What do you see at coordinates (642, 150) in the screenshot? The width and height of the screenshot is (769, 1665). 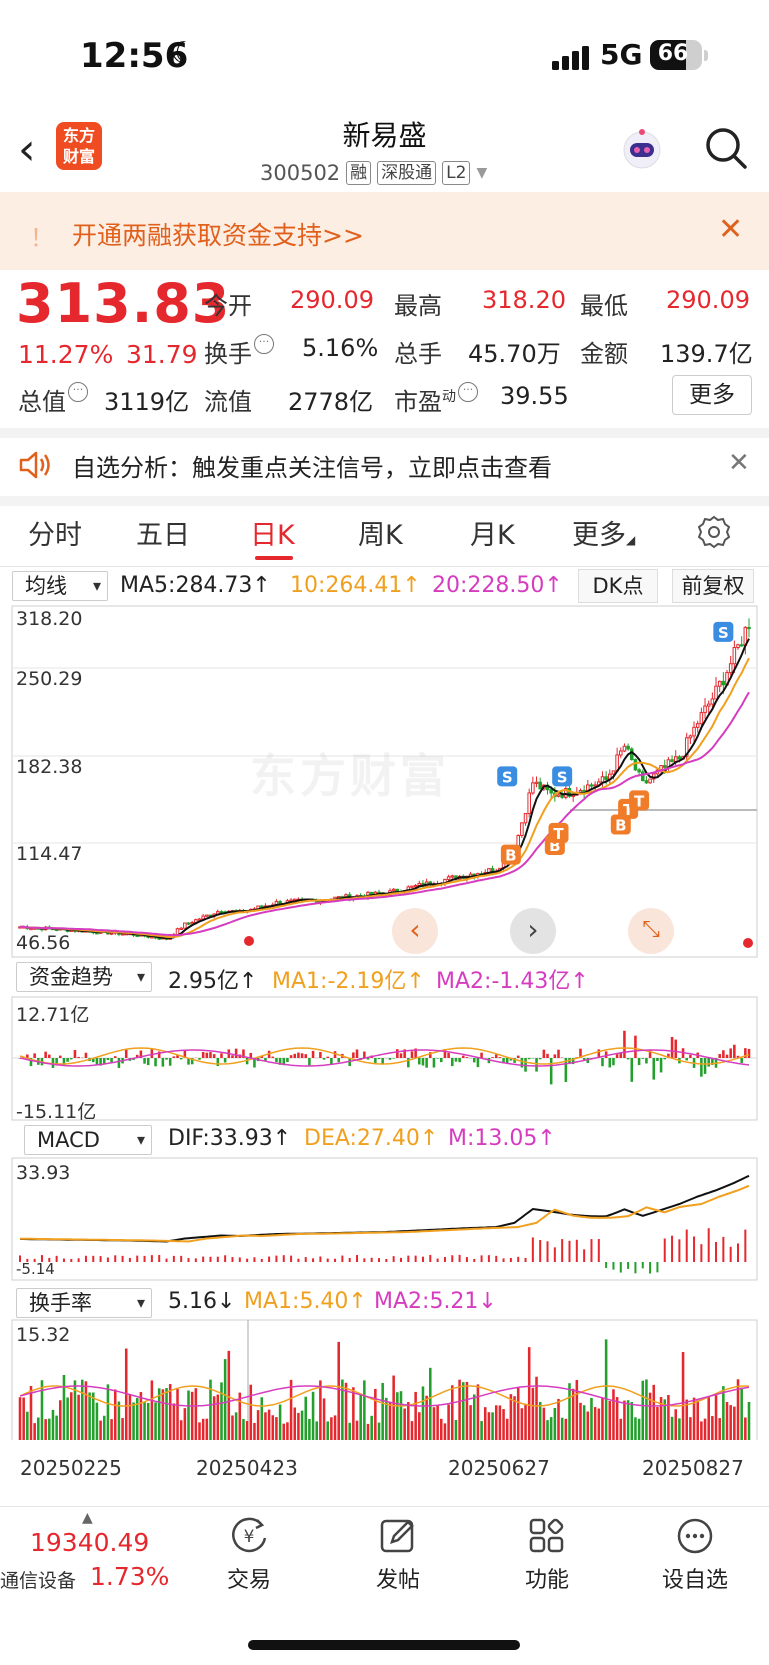 I see `robot-assistant-icon` at bounding box center [642, 150].